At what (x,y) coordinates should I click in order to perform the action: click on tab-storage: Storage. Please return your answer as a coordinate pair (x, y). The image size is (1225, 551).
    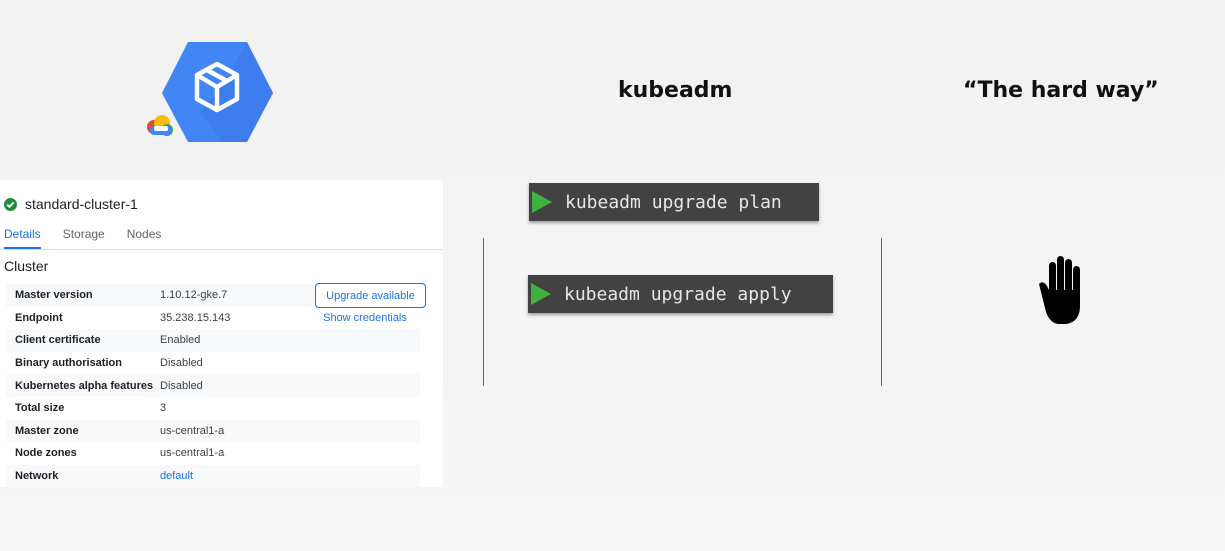
    Looking at the image, I should click on (84, 238).